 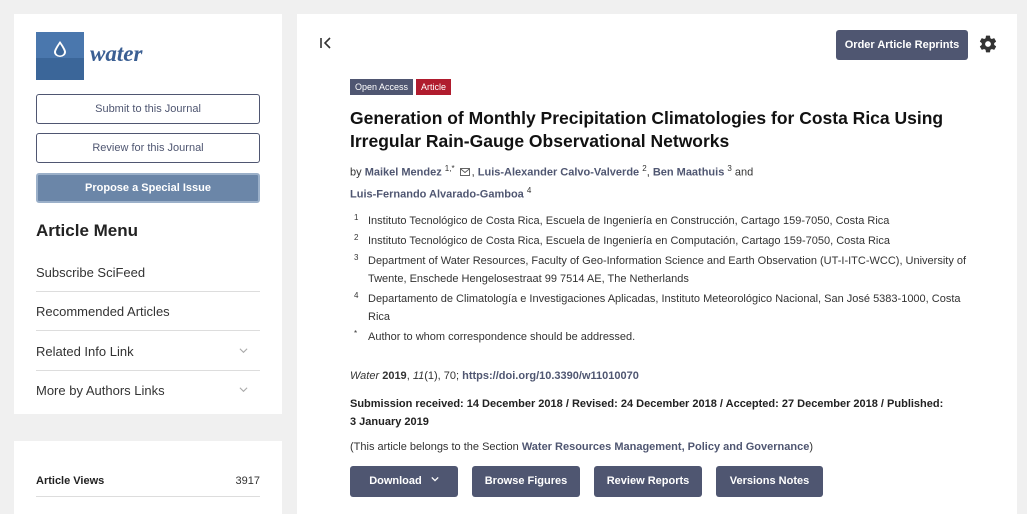 I want to click on doi-link: https://doi.org/10.3390/w11010070, so click(x=550, y=376).